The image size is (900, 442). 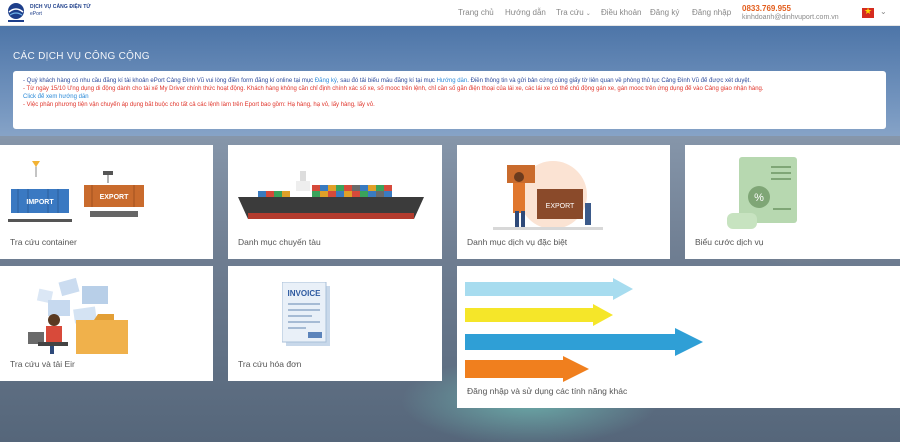 What do you see at coordinates (790, 8) in the screenshot?
I see `phone-number: 0833.769.955` at bounding box center [790, 8].